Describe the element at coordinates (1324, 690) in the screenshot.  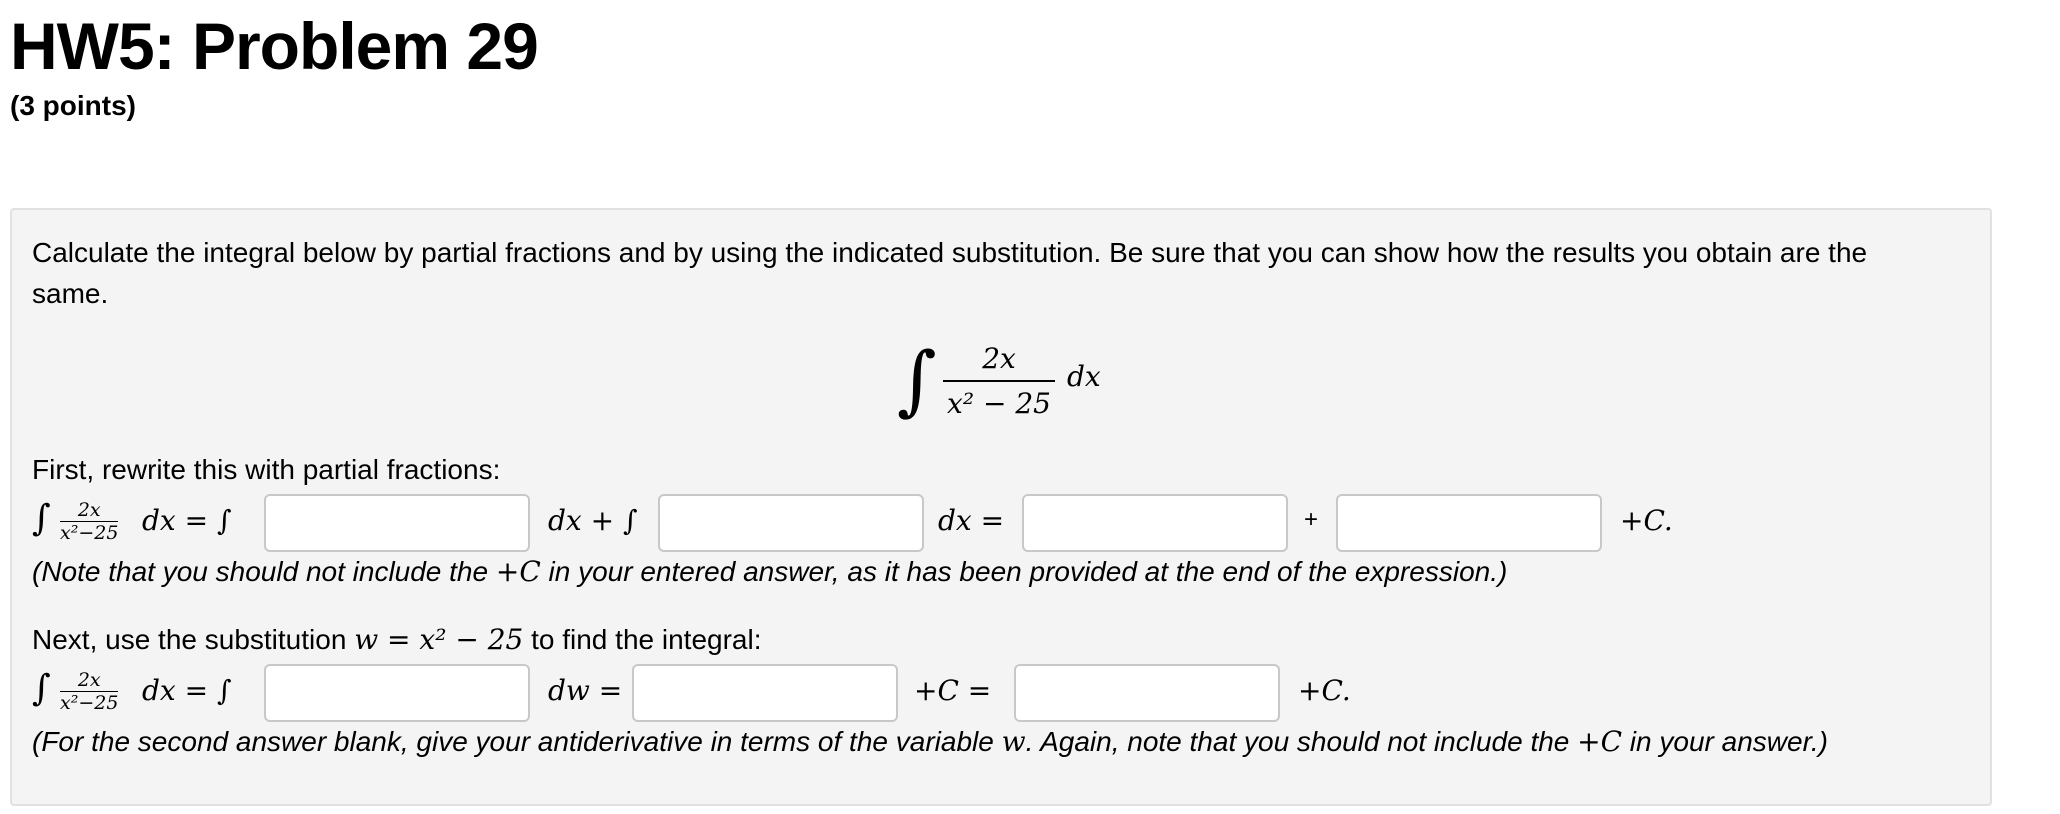
I see `part2-plus-c: +C.` at that location.